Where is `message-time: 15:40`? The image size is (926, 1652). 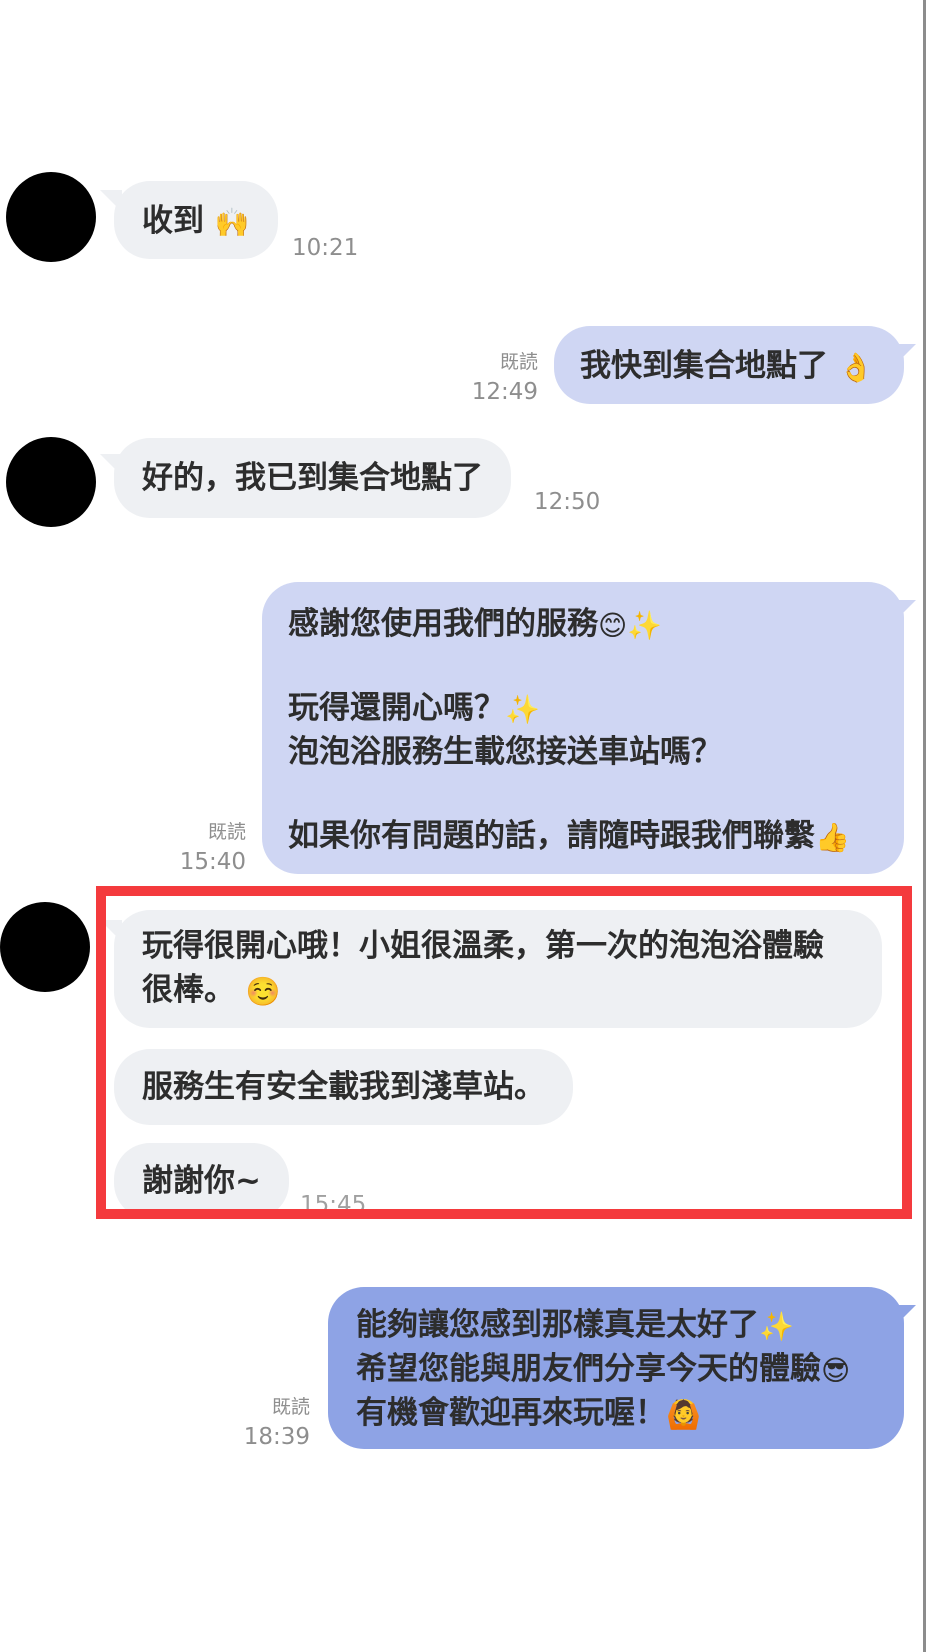 message-time: 15:40 is located at coordinates (212, 862).